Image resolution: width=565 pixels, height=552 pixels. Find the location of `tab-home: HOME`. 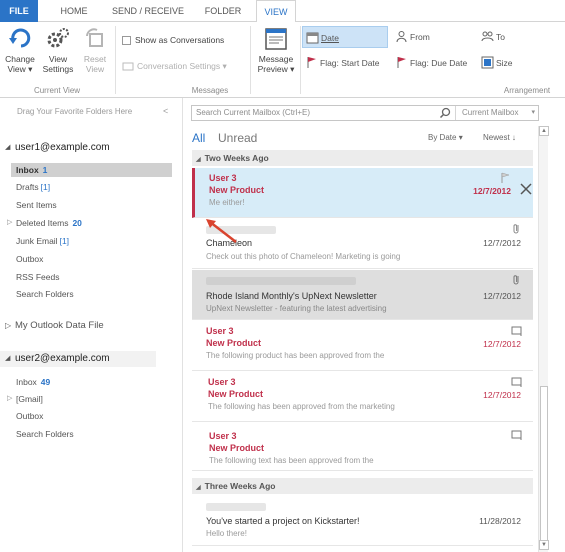

tab-home: HOME is located at coordinates (74, 11).